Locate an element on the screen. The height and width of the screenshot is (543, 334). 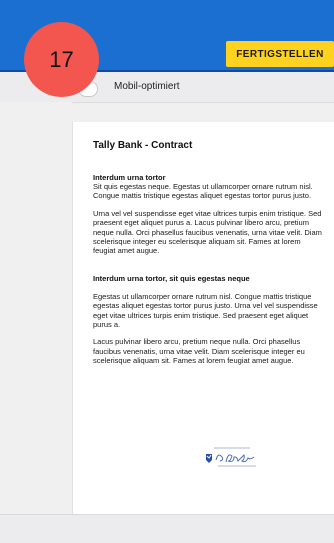
document-title: Tally Bank - Contract is located at coordinates (143, 145).